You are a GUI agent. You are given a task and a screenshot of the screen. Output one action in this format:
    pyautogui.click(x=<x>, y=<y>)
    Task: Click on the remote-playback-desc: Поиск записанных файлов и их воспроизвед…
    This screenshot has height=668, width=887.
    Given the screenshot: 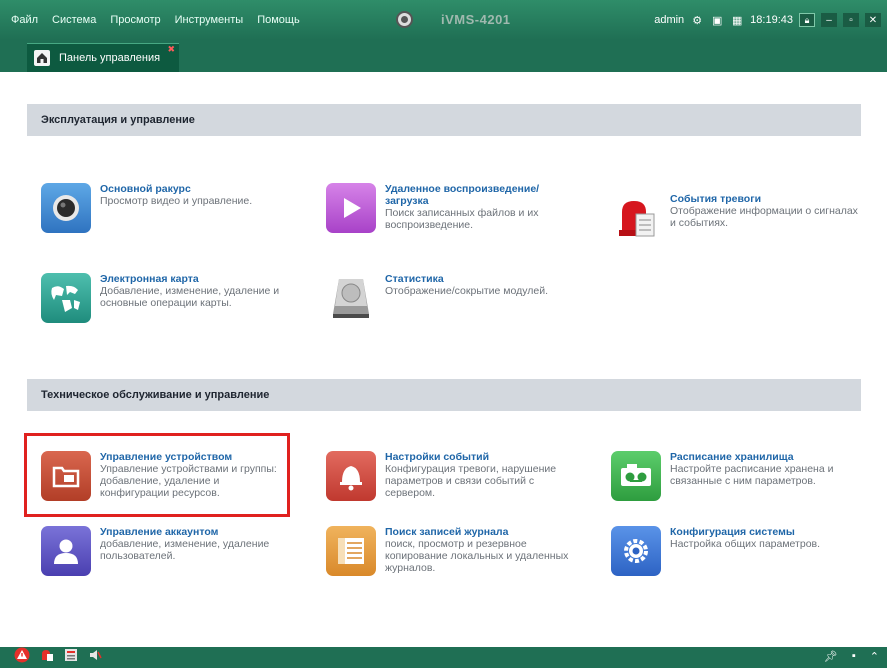 What is the action you would take?
    pyautogui.click(x=462, y=219)
    